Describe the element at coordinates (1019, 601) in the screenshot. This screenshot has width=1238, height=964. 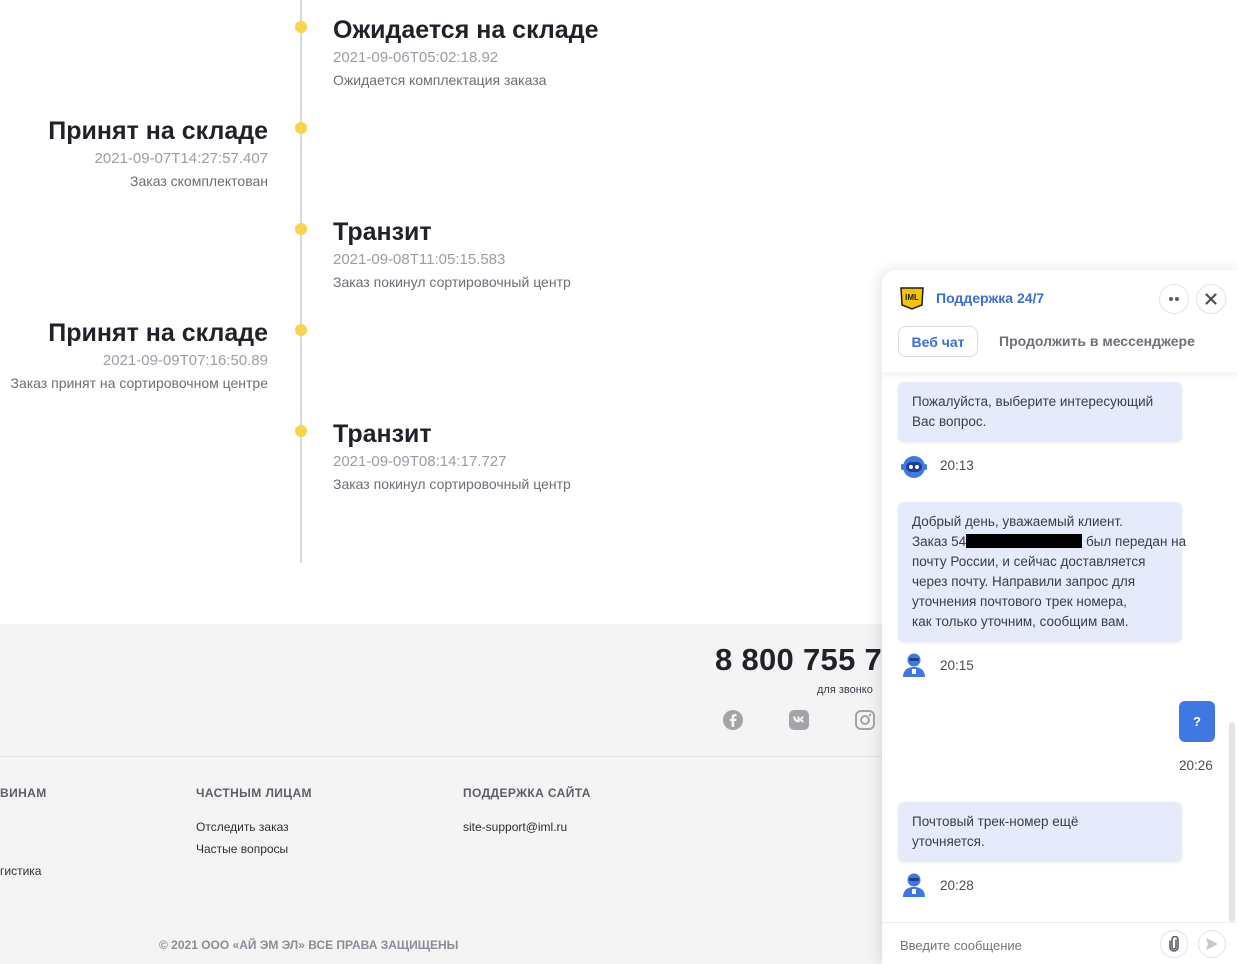
I see `message-line: уточнения почтового трек номера,` at that location.